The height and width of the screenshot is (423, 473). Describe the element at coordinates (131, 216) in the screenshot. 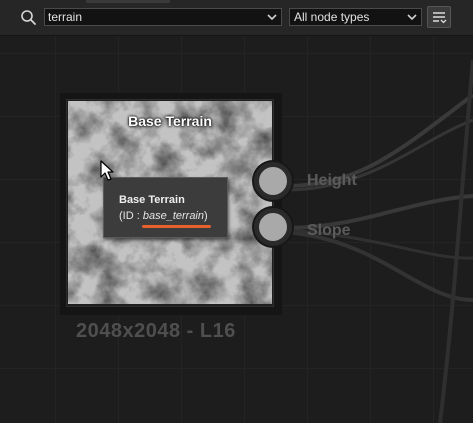

I see `tooltip-id-prefix: (ID :` at that location.